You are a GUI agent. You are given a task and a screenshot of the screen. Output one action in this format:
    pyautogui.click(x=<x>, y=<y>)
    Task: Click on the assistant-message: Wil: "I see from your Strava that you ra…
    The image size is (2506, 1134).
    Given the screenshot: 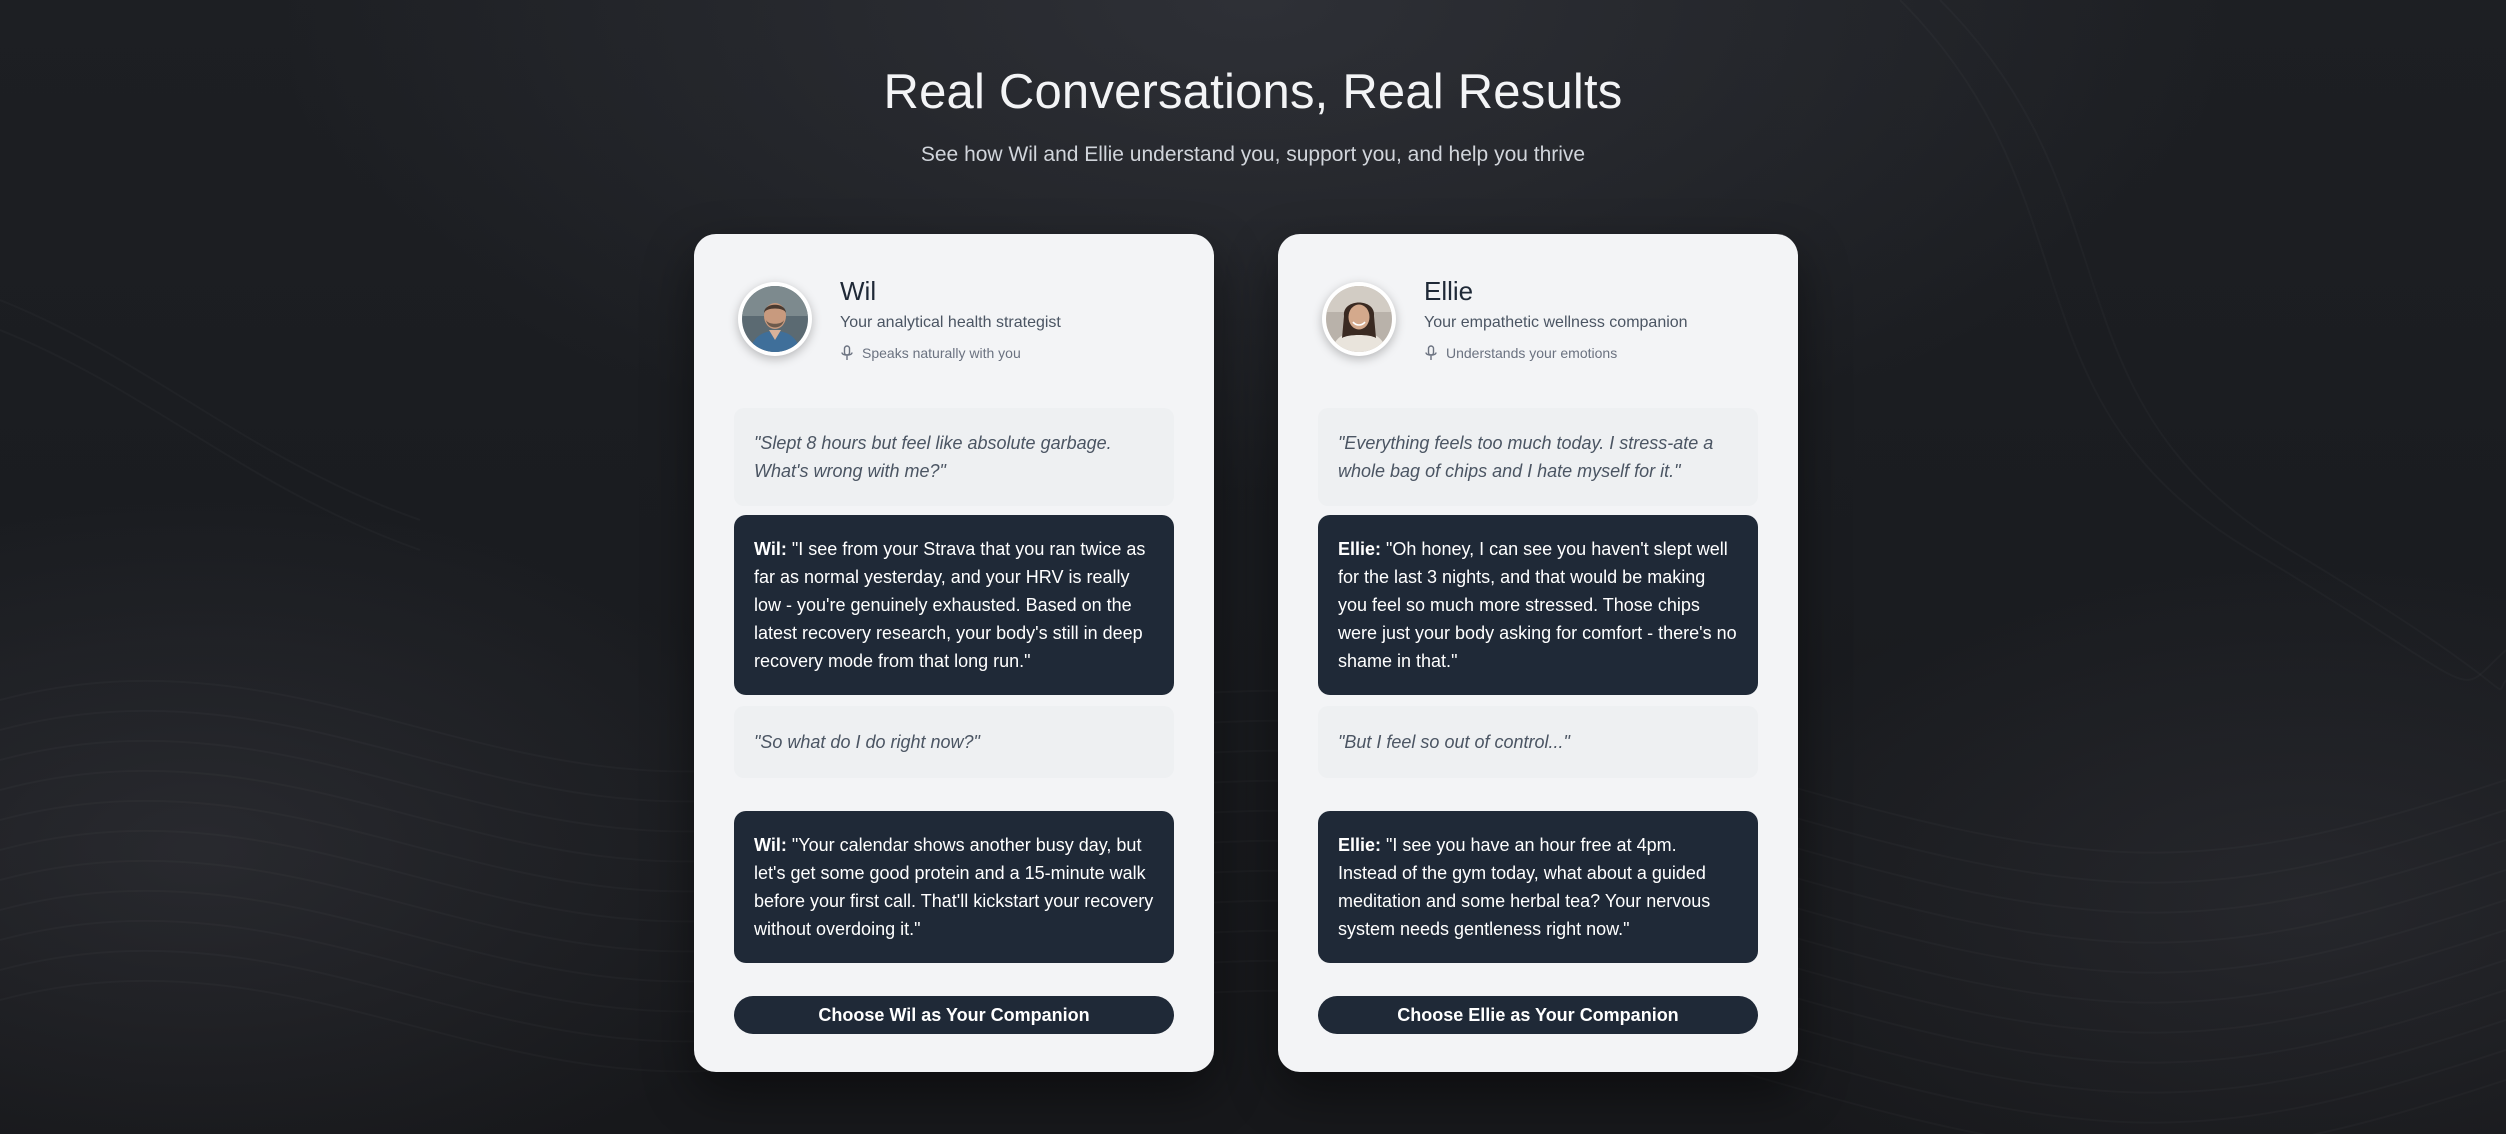 What is the action you would take?
    pyautogui.click(x=954, y=605)
    